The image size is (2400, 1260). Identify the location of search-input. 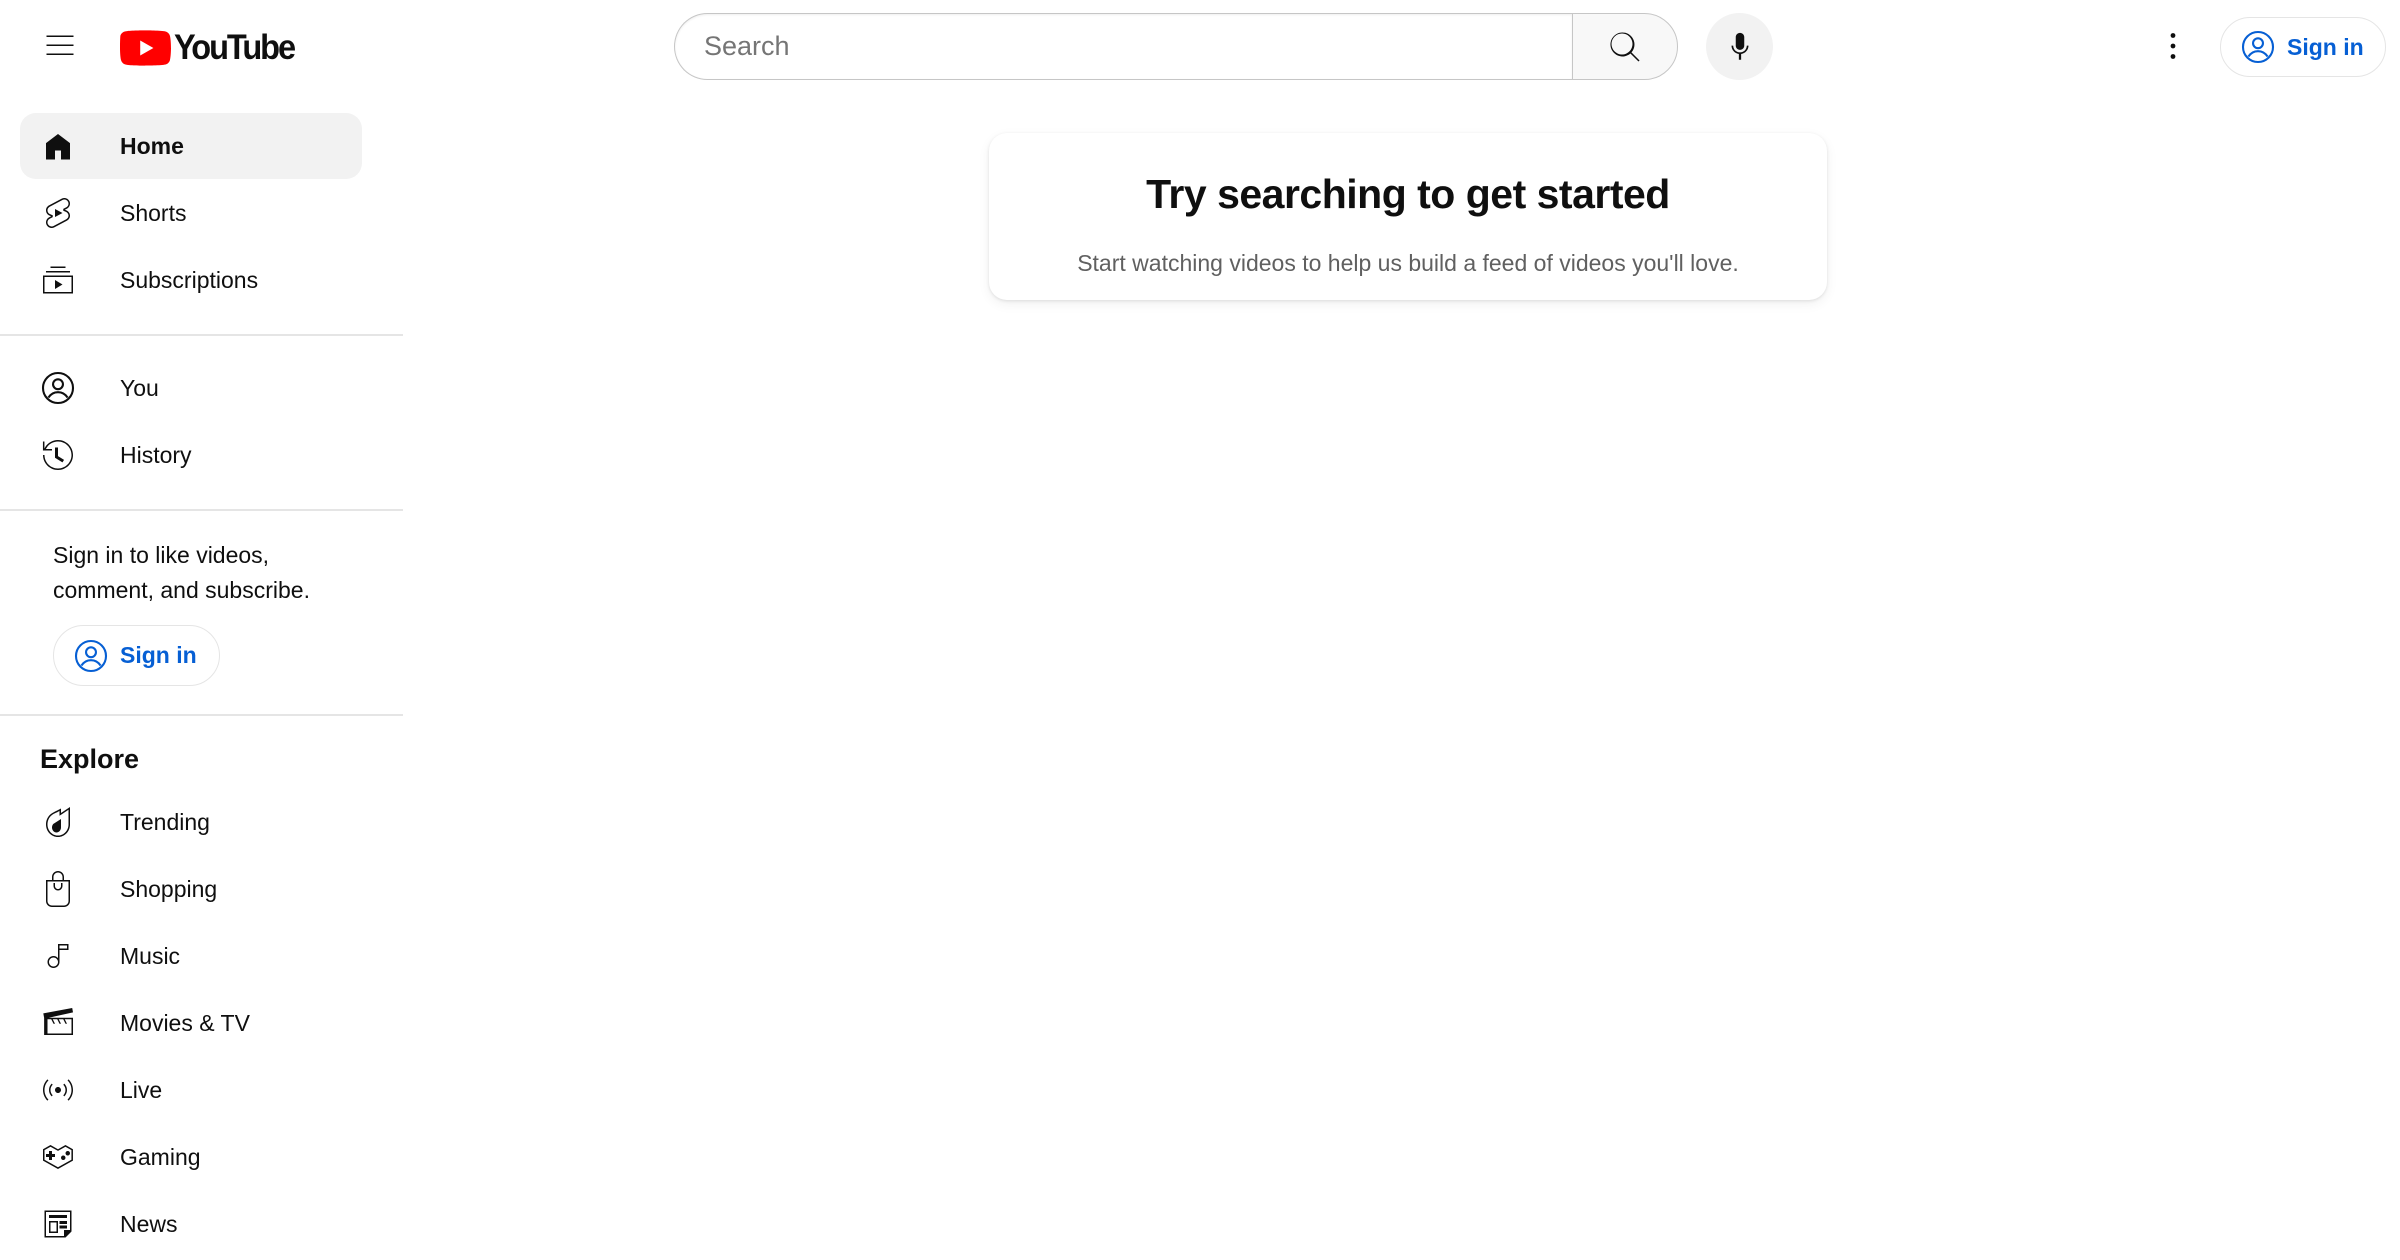
(1137, 46).